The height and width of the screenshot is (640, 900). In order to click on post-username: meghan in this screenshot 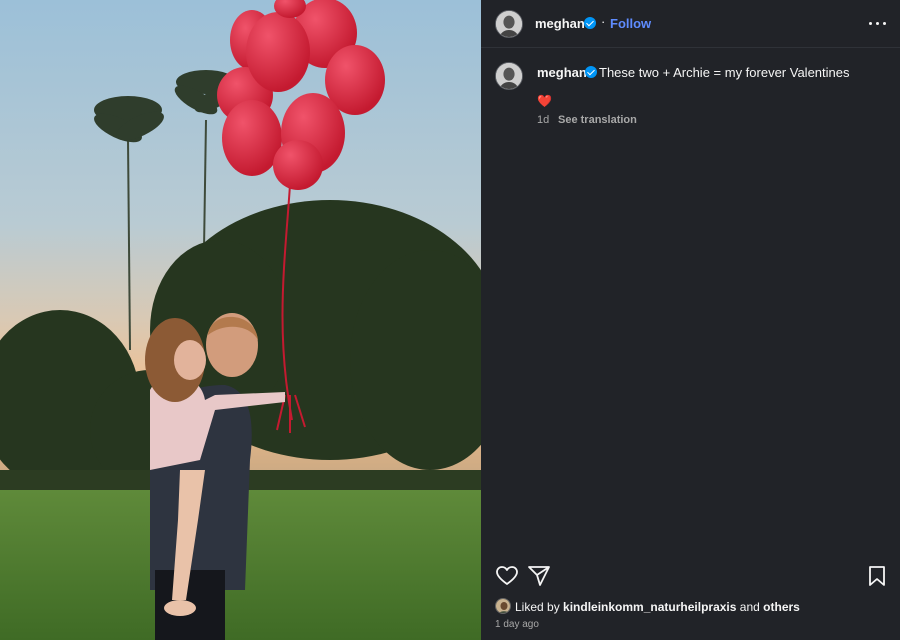, I will do `click(560, 23)`.